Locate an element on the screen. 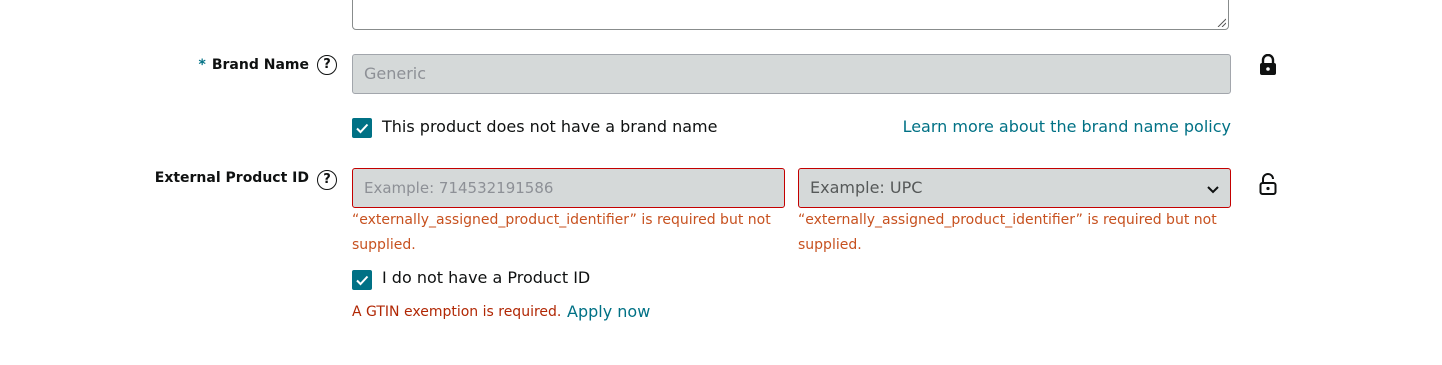 The image size is (1442, 365). brand-name-label: * Brand Name is located at coordinates (254, 65).